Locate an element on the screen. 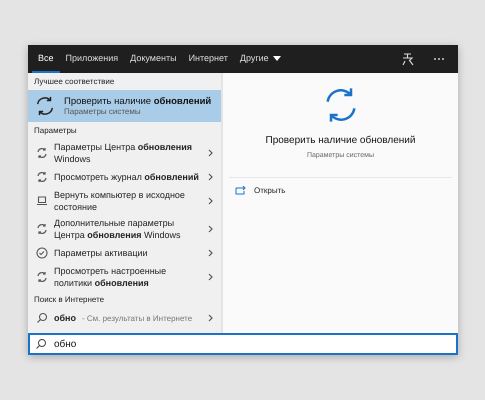 The image size is (485, 400). settings-result: Просмотреть настроенные политики обновления is located at coordinates (124, 277).